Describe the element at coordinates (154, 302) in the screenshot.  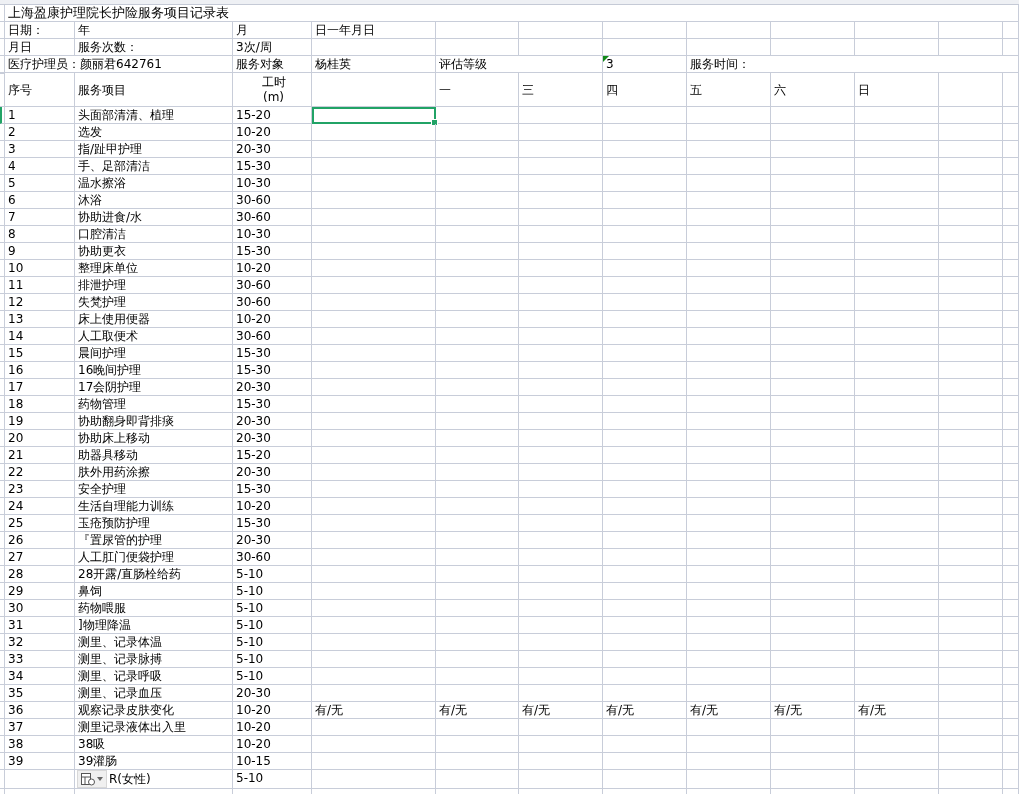
I see `table-cell: 失梵护理` at that location.